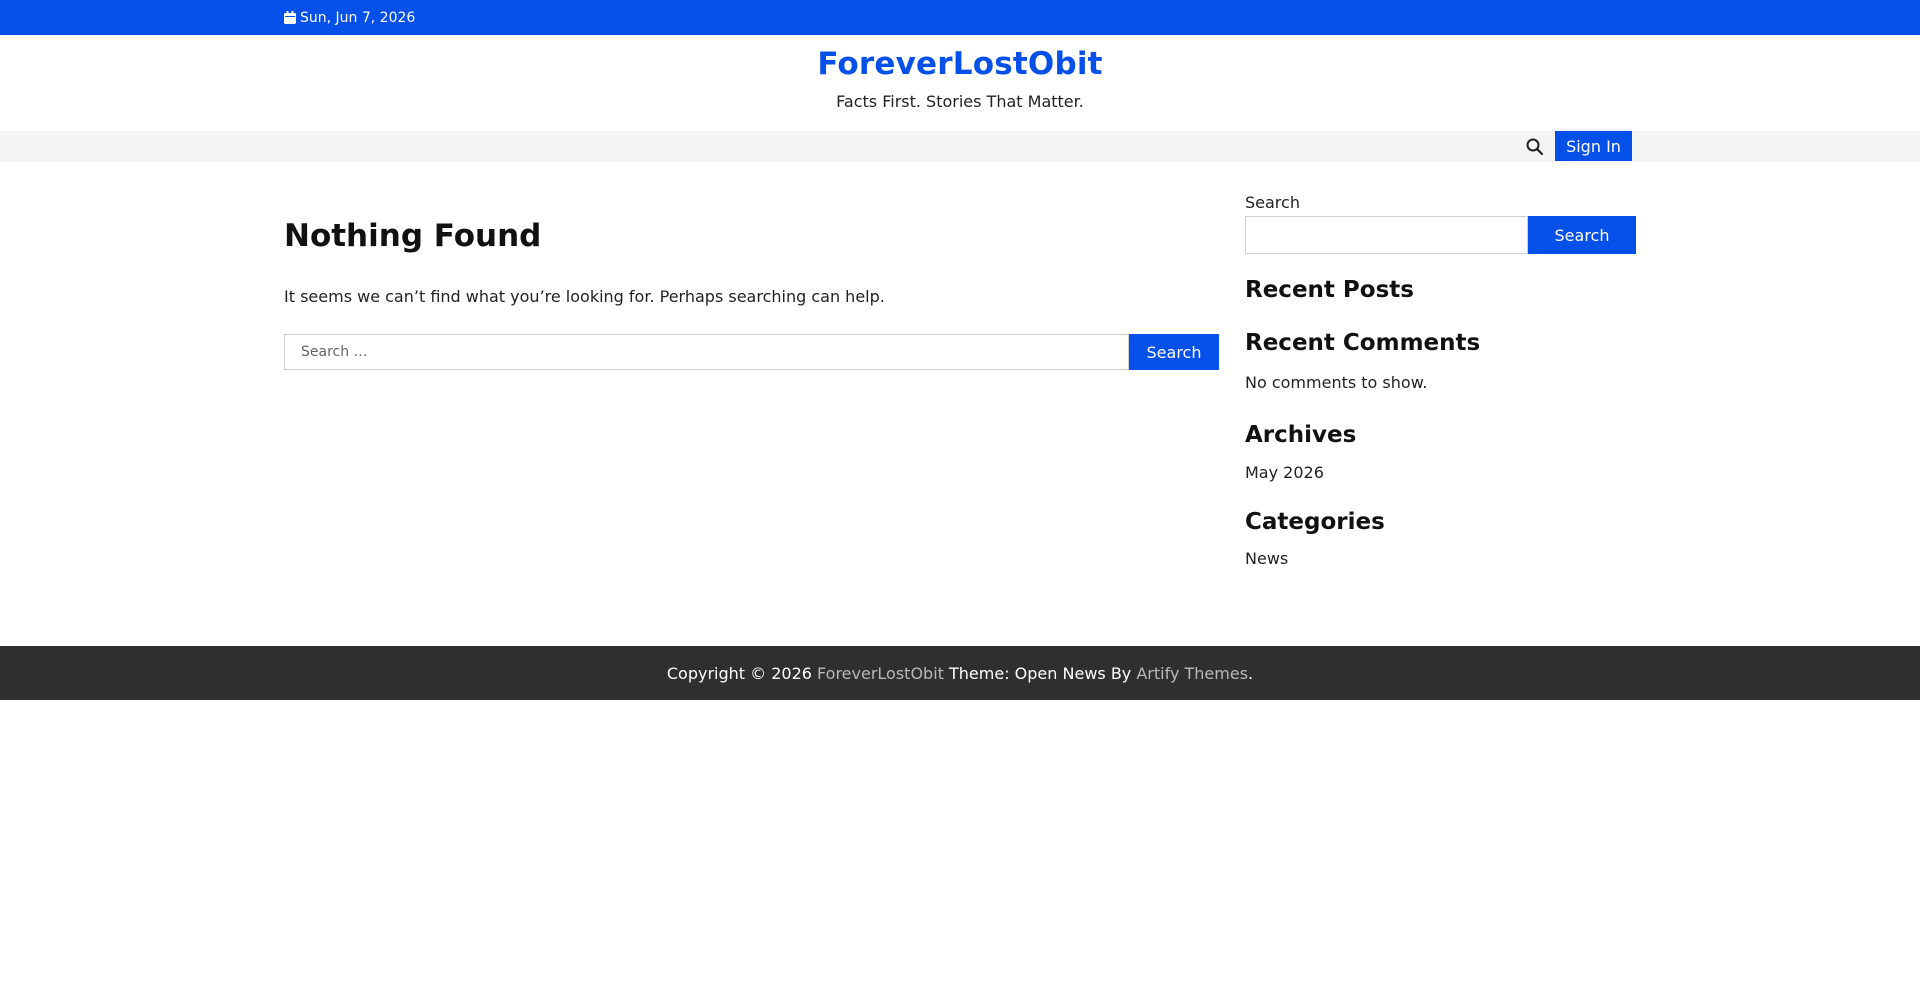 This screenshot has height=993, width=1920. What do you see at coordinates (960, 64) in the screenshot?
I see `site-title: ForeverLostObit` at bounding box center [960, 64].